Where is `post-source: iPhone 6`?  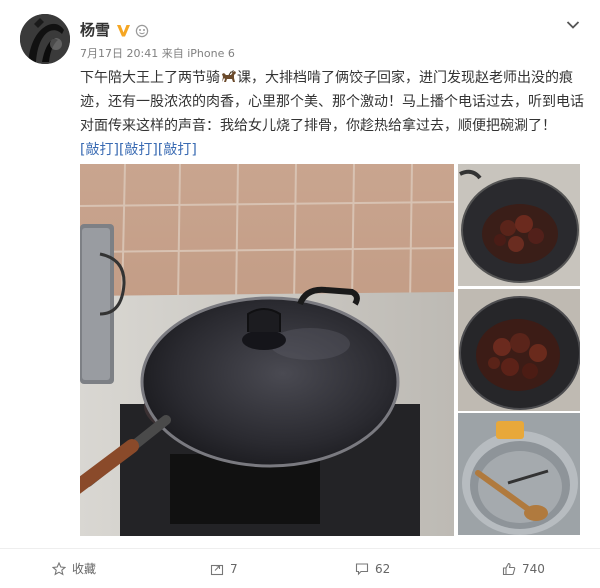 post-source: iPhone 6 is located at coordinates (211, 53).